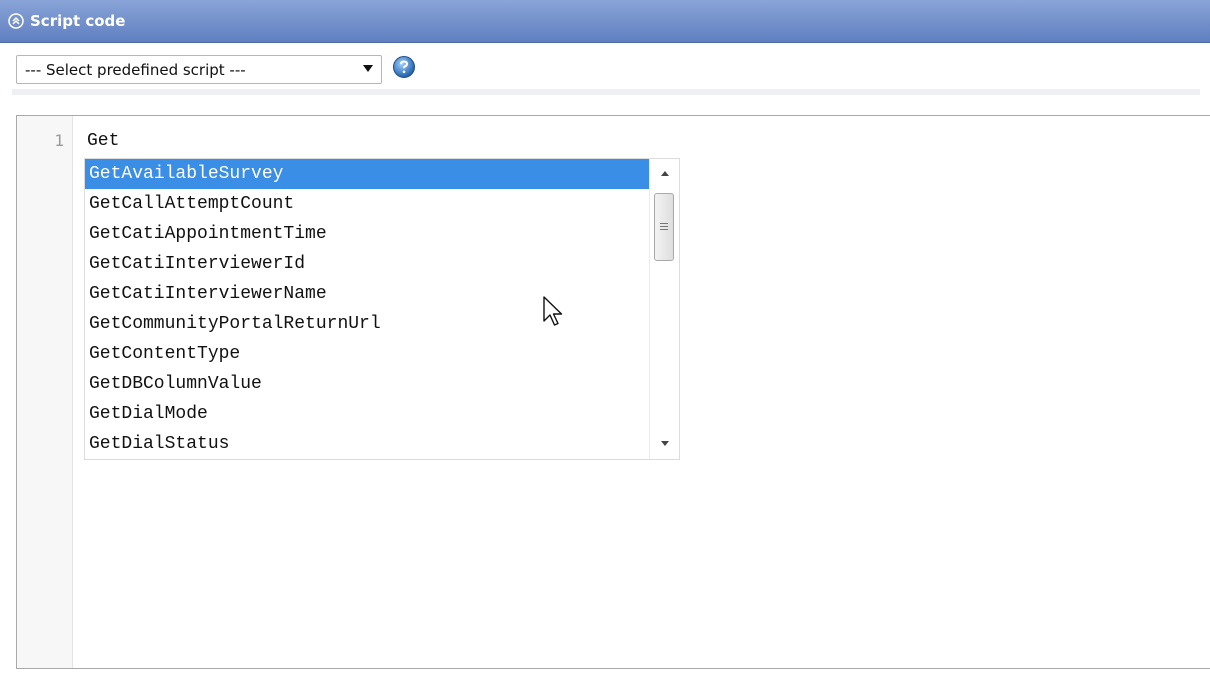 Image resolution: width=1210 pixels, height=677 pixels. I want to click on scrollbar-thumb, so click(664, 227).